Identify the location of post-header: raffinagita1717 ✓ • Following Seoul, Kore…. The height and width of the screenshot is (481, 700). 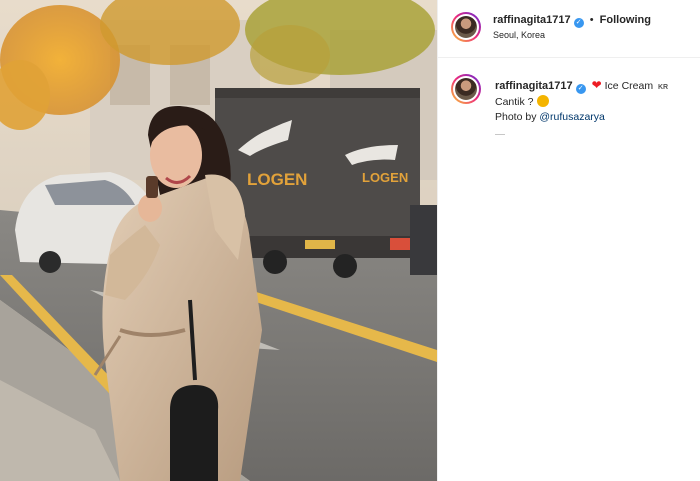
(569, 29).